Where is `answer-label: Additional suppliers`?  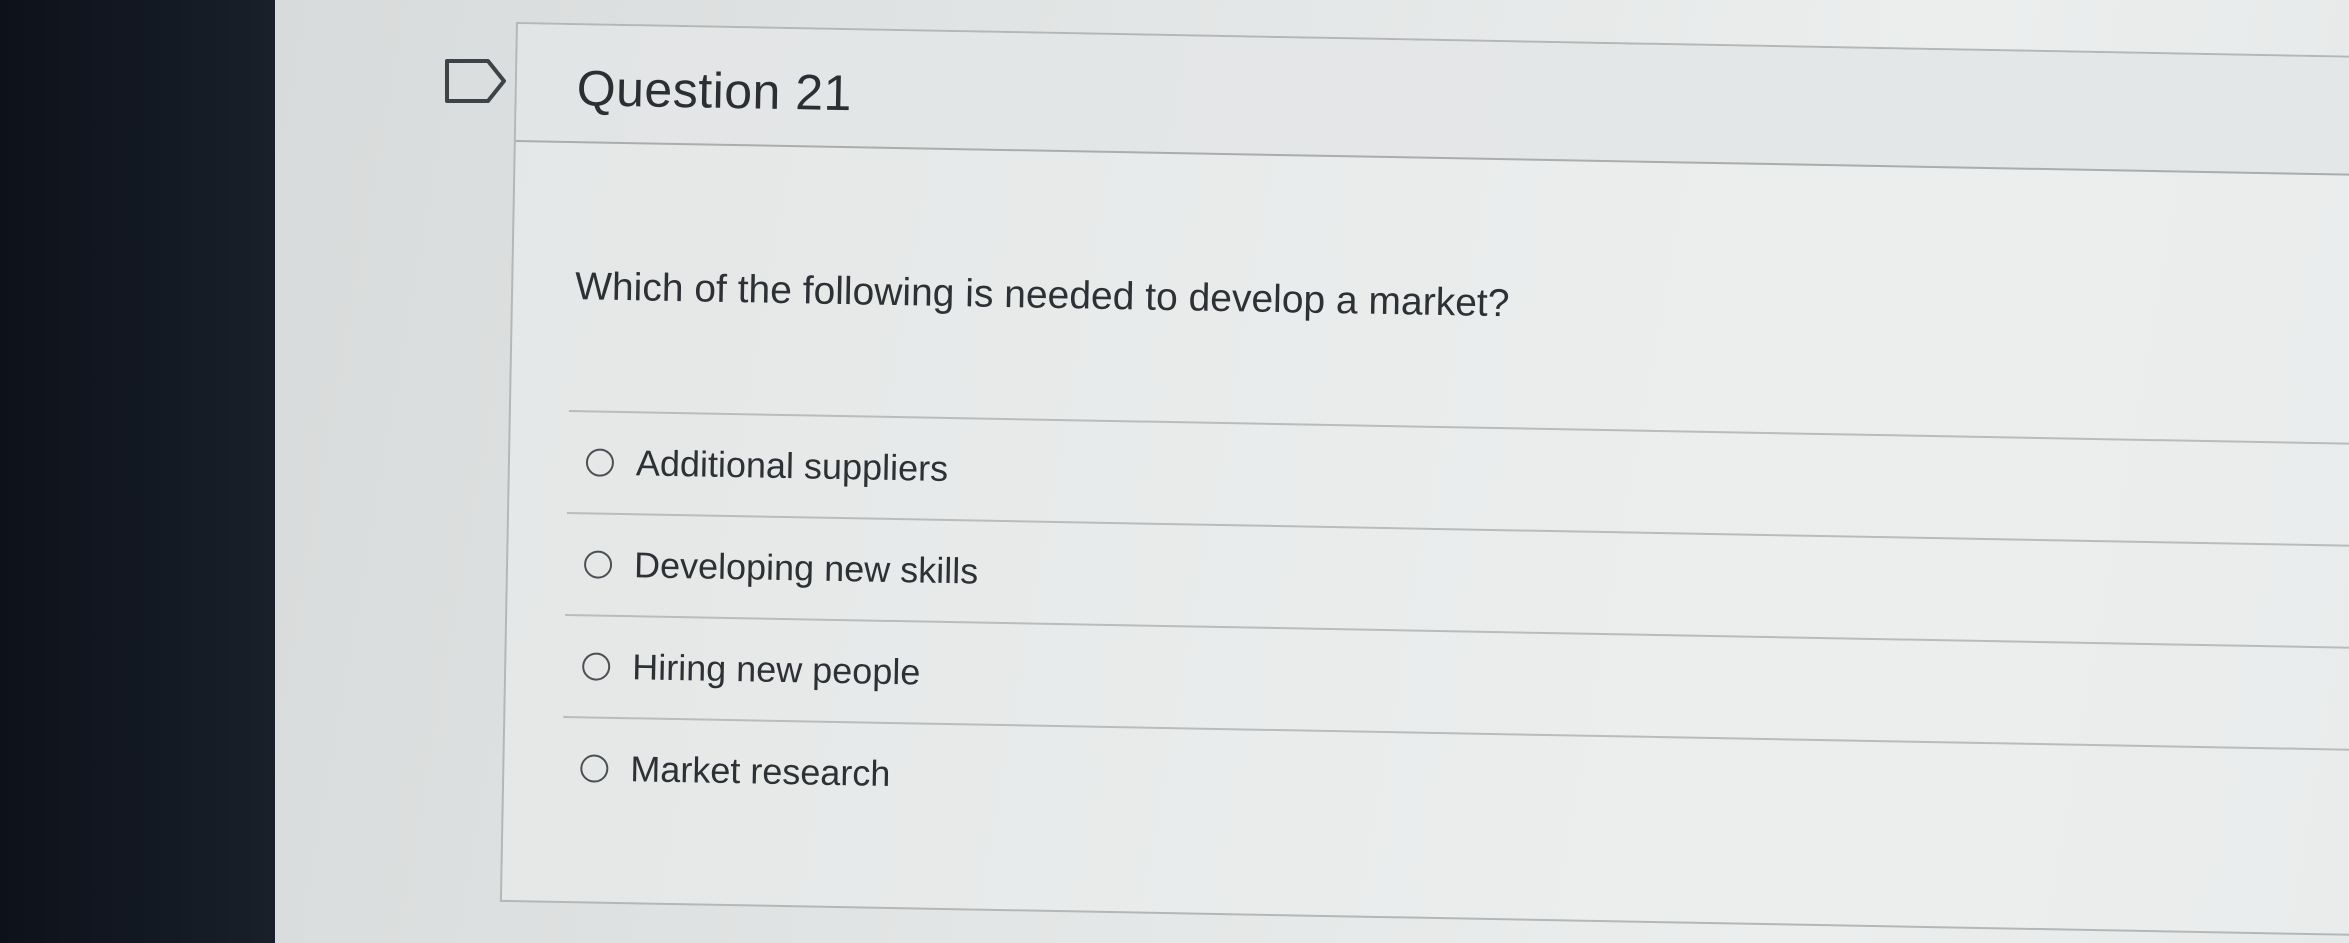
answer-label: Additional suppliers is located at coordinates (792, 466).